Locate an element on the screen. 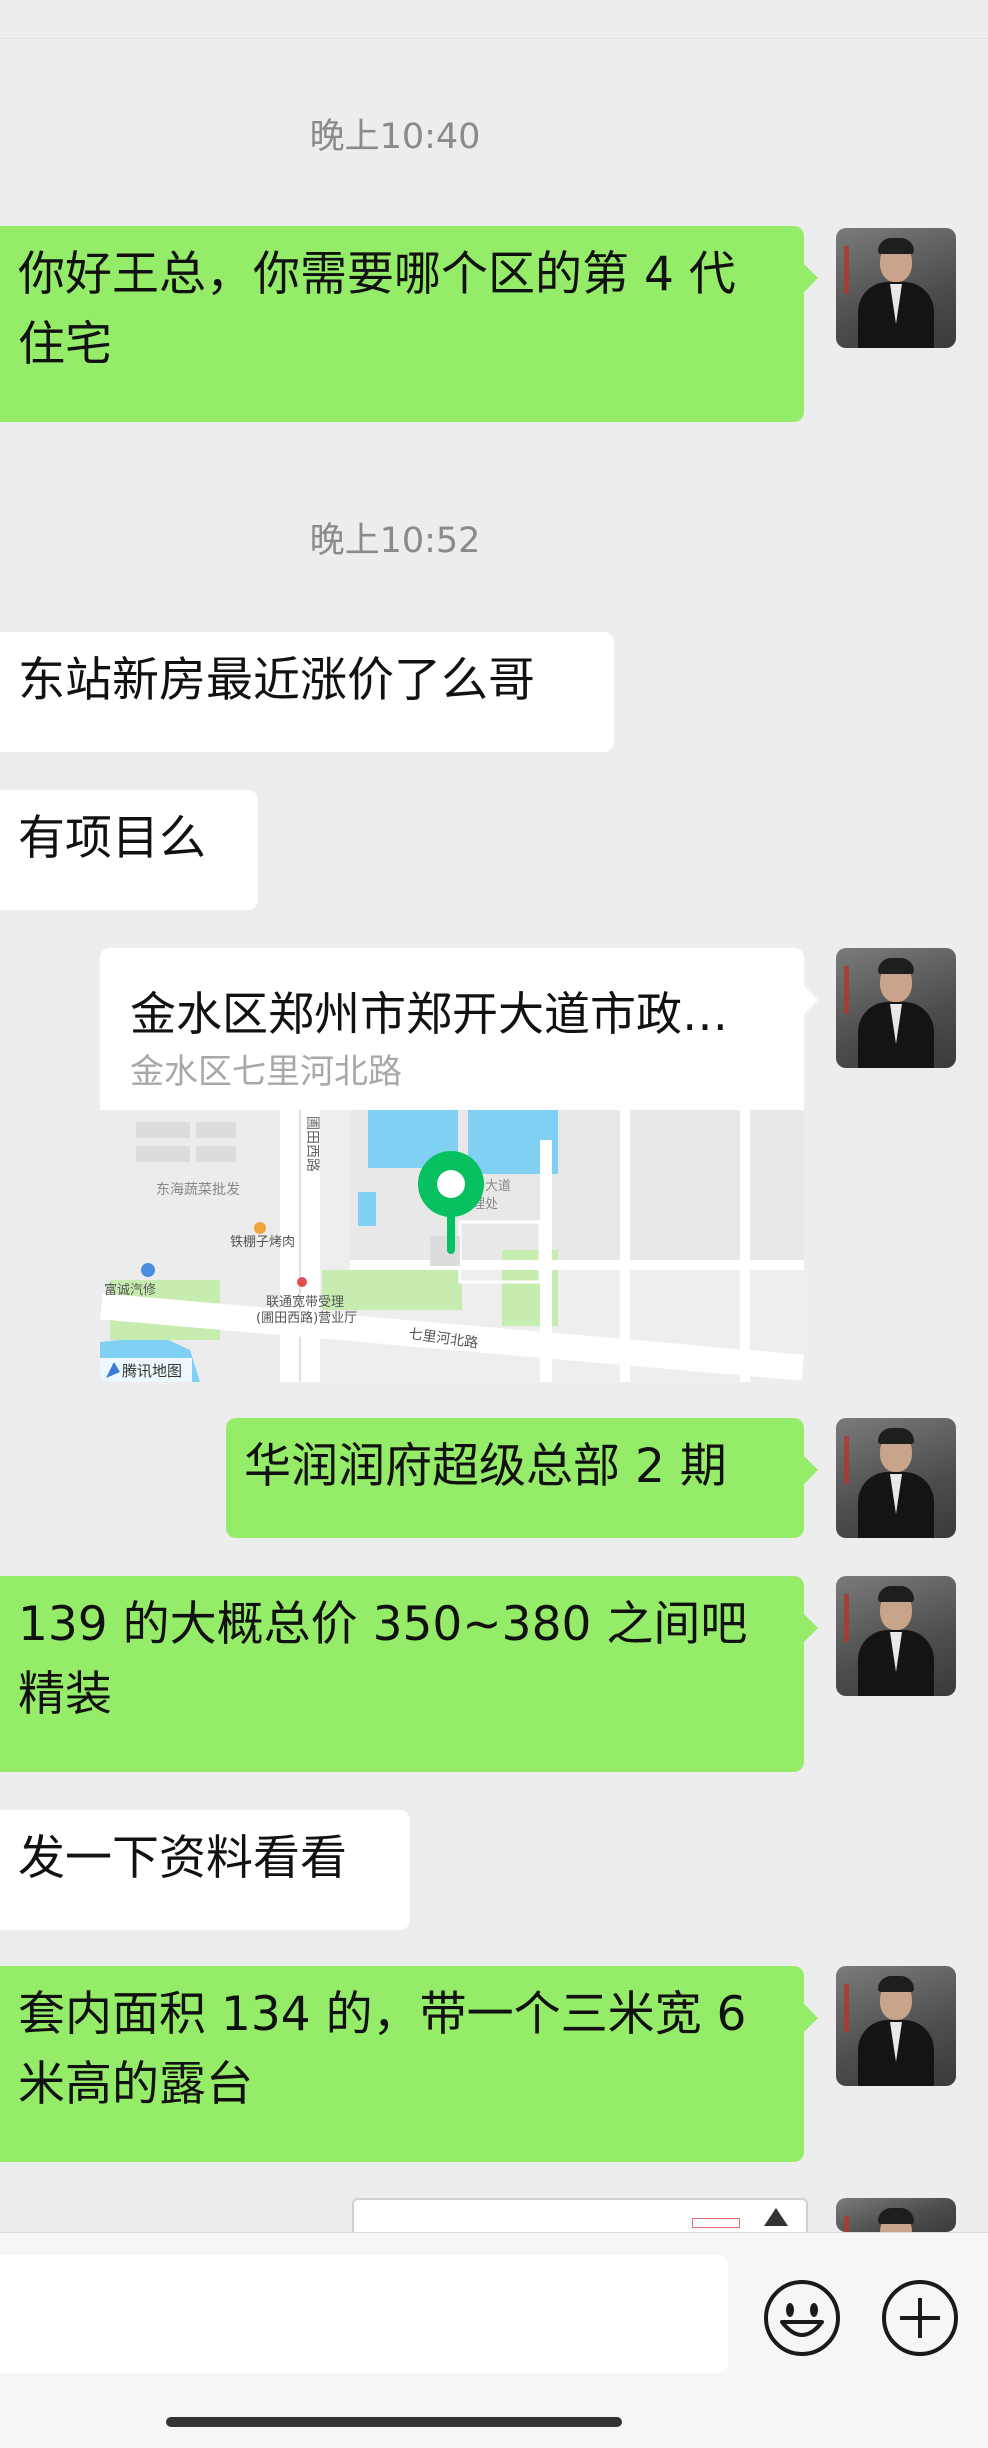 This screenshot has width=988, height=2448. map-label: 联通宽带受理 is located at coordinates (305, 1302).